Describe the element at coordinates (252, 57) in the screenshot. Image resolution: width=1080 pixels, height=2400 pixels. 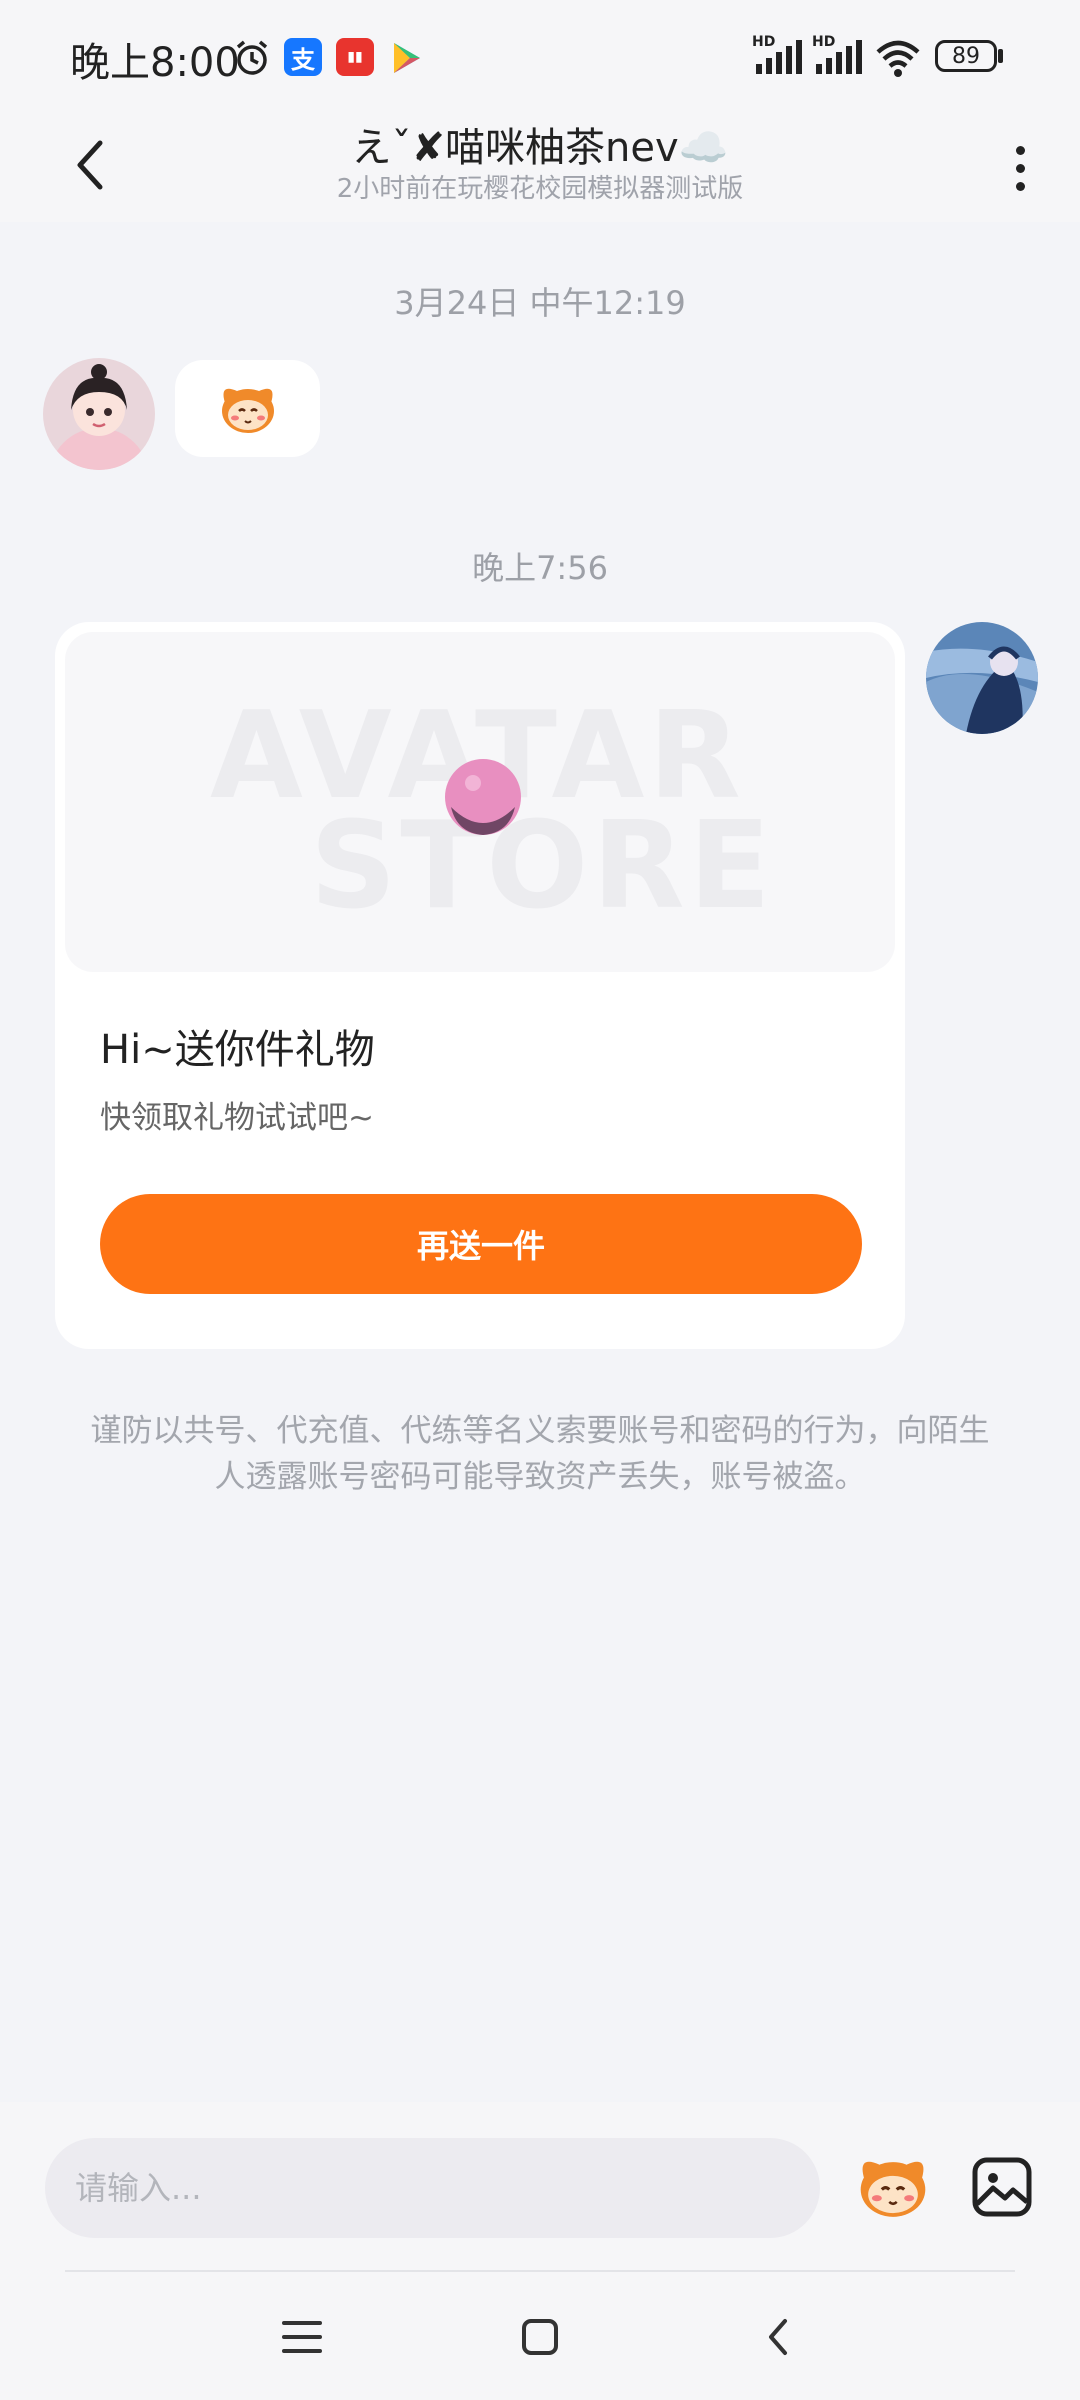
I see `alarm-clock-icon` at that location.